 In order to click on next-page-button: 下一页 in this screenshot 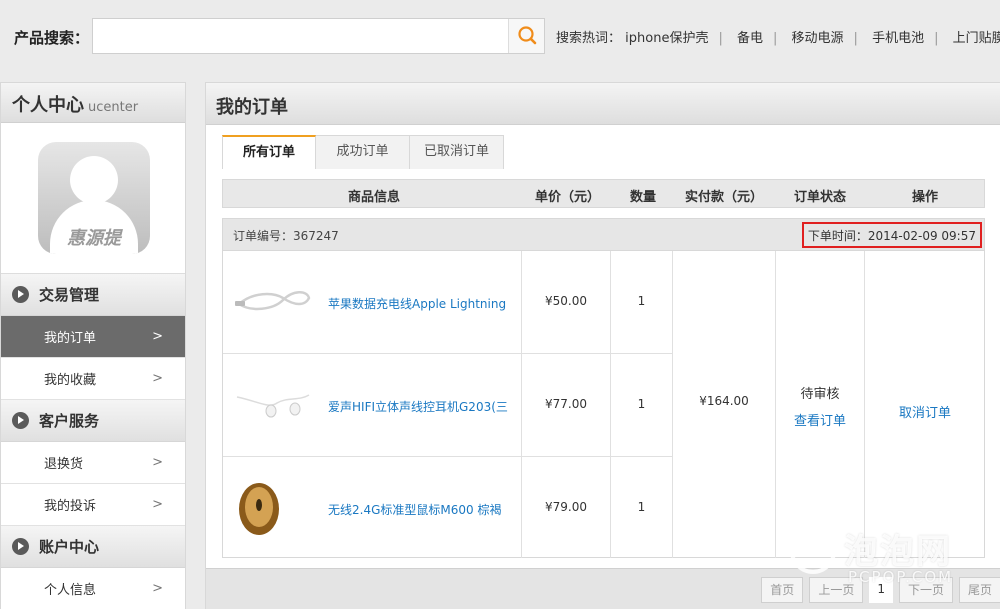, I will do `click(925, 590)`.